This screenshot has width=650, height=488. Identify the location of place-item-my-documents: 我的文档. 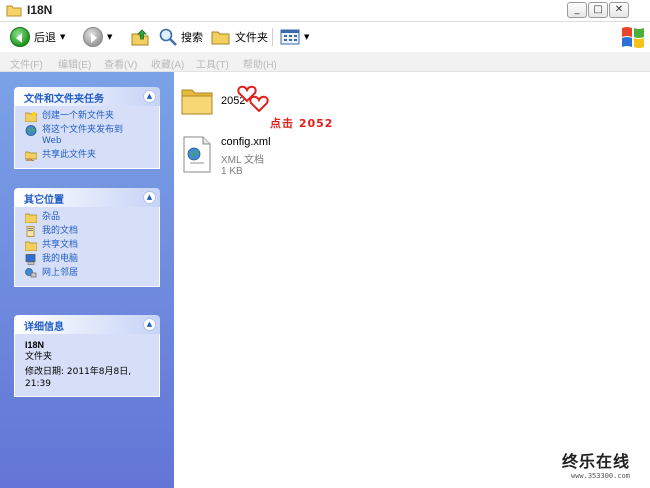
(88, 231).